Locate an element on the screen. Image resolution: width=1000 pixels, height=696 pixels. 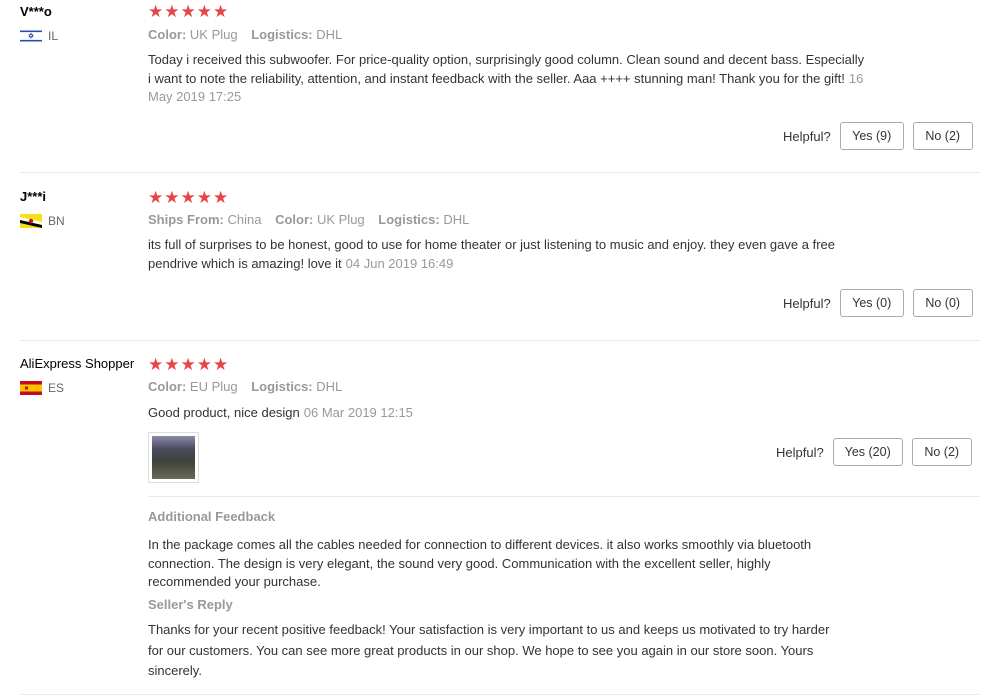
reviewer-country: ES is located at coordinates (42, 388).